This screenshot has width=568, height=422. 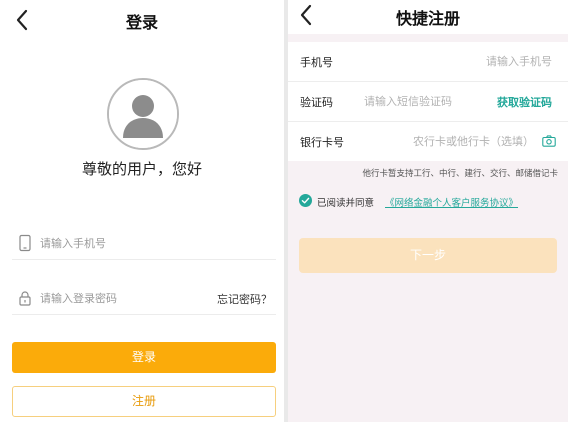 What do you see at coordinates (460, 174) in the screenshot?
I see `bank-support-note: 他行卡暂支持工行、中行、建行、交行、邮储借记卡` at bounding box center [460, 174].